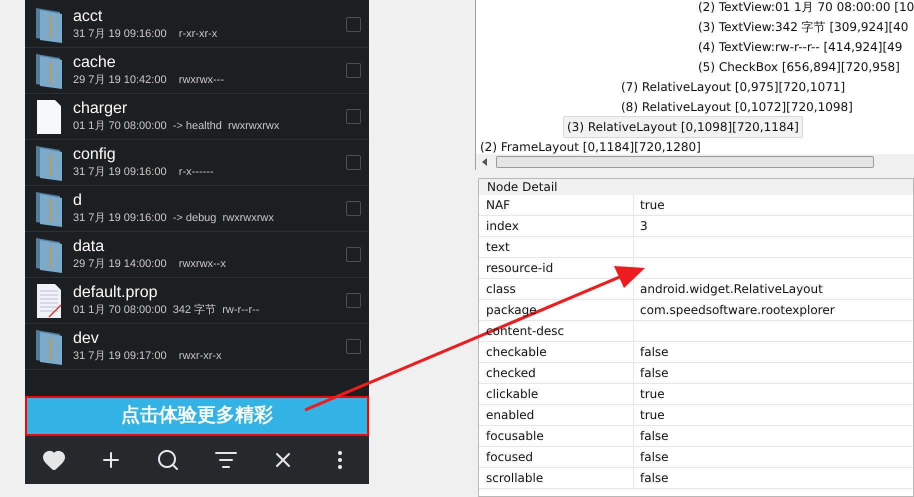  I want to click on property-name: class, so click(501, 289).